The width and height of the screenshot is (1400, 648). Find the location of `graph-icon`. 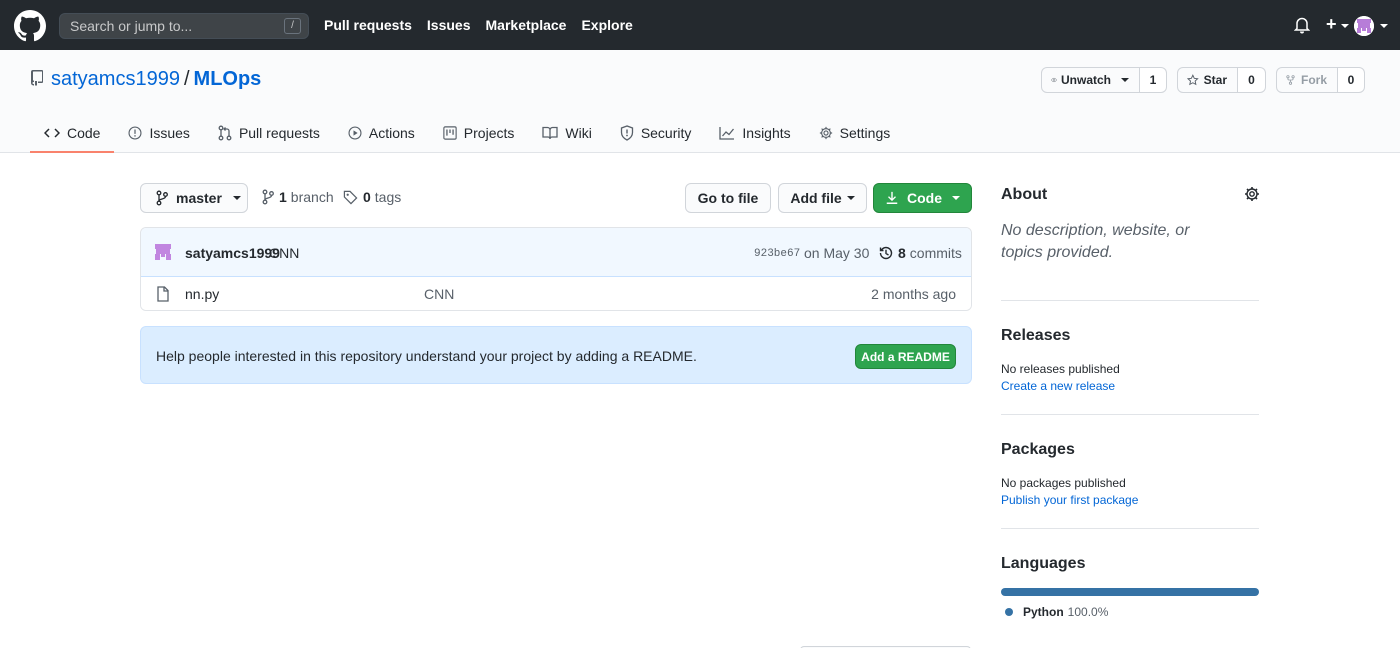

graph-icon is located at coordinates (727, 133).